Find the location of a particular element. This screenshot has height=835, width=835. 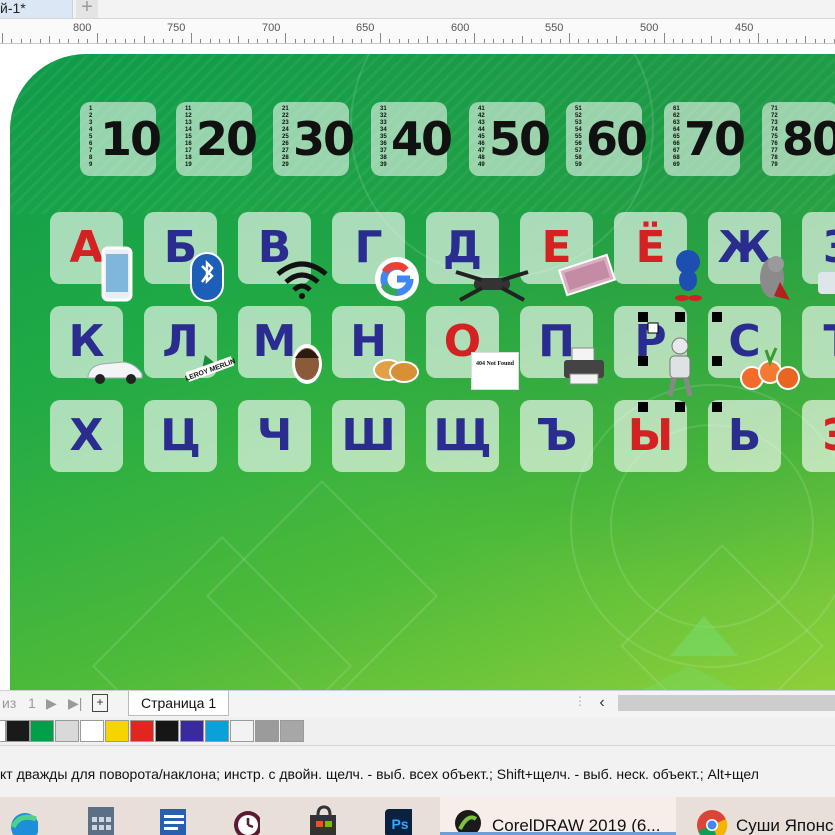

page-of-label: из is located at coordinates (9, 703).